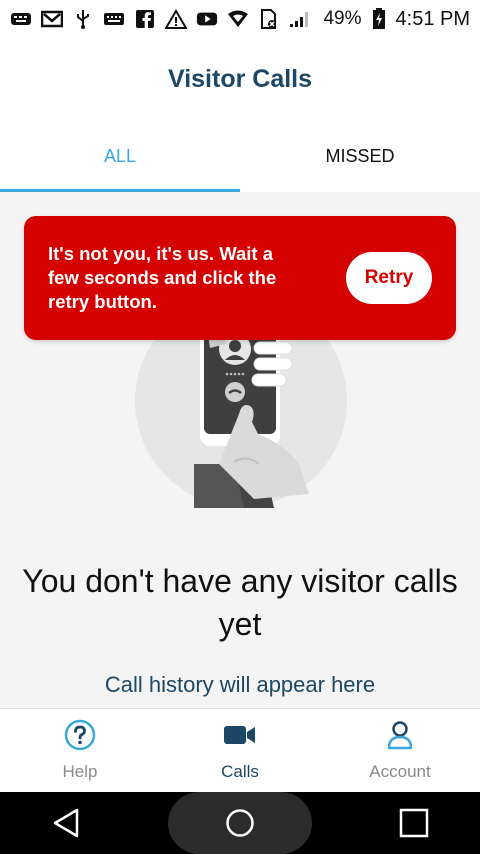 The height and width of the screenshot is (854, 480). I want to click on warning-icon, so click(176, 19).